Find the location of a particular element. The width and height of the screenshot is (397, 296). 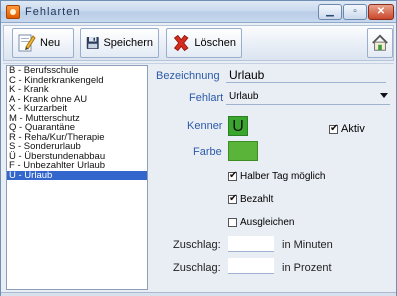

new-document-icon is located at coordinates (27, 43).